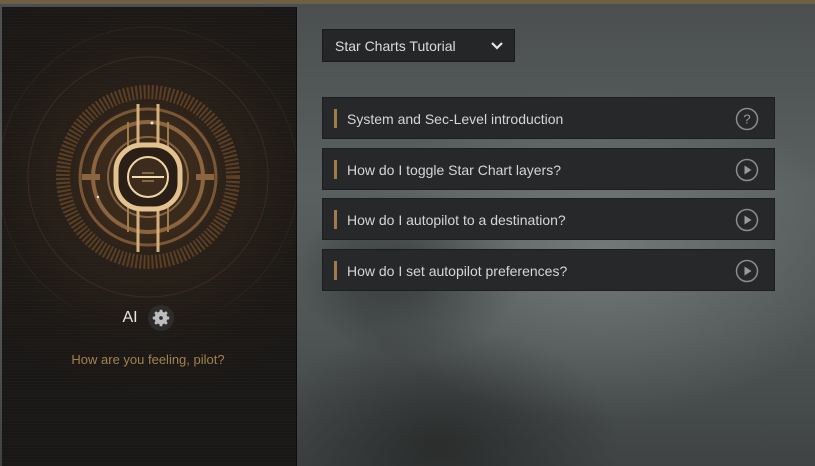  Describe the element at coordinates (457, 271) in the screenshot. I see `tutorial-item-label: How do I set autopilot preferences?` at that location.